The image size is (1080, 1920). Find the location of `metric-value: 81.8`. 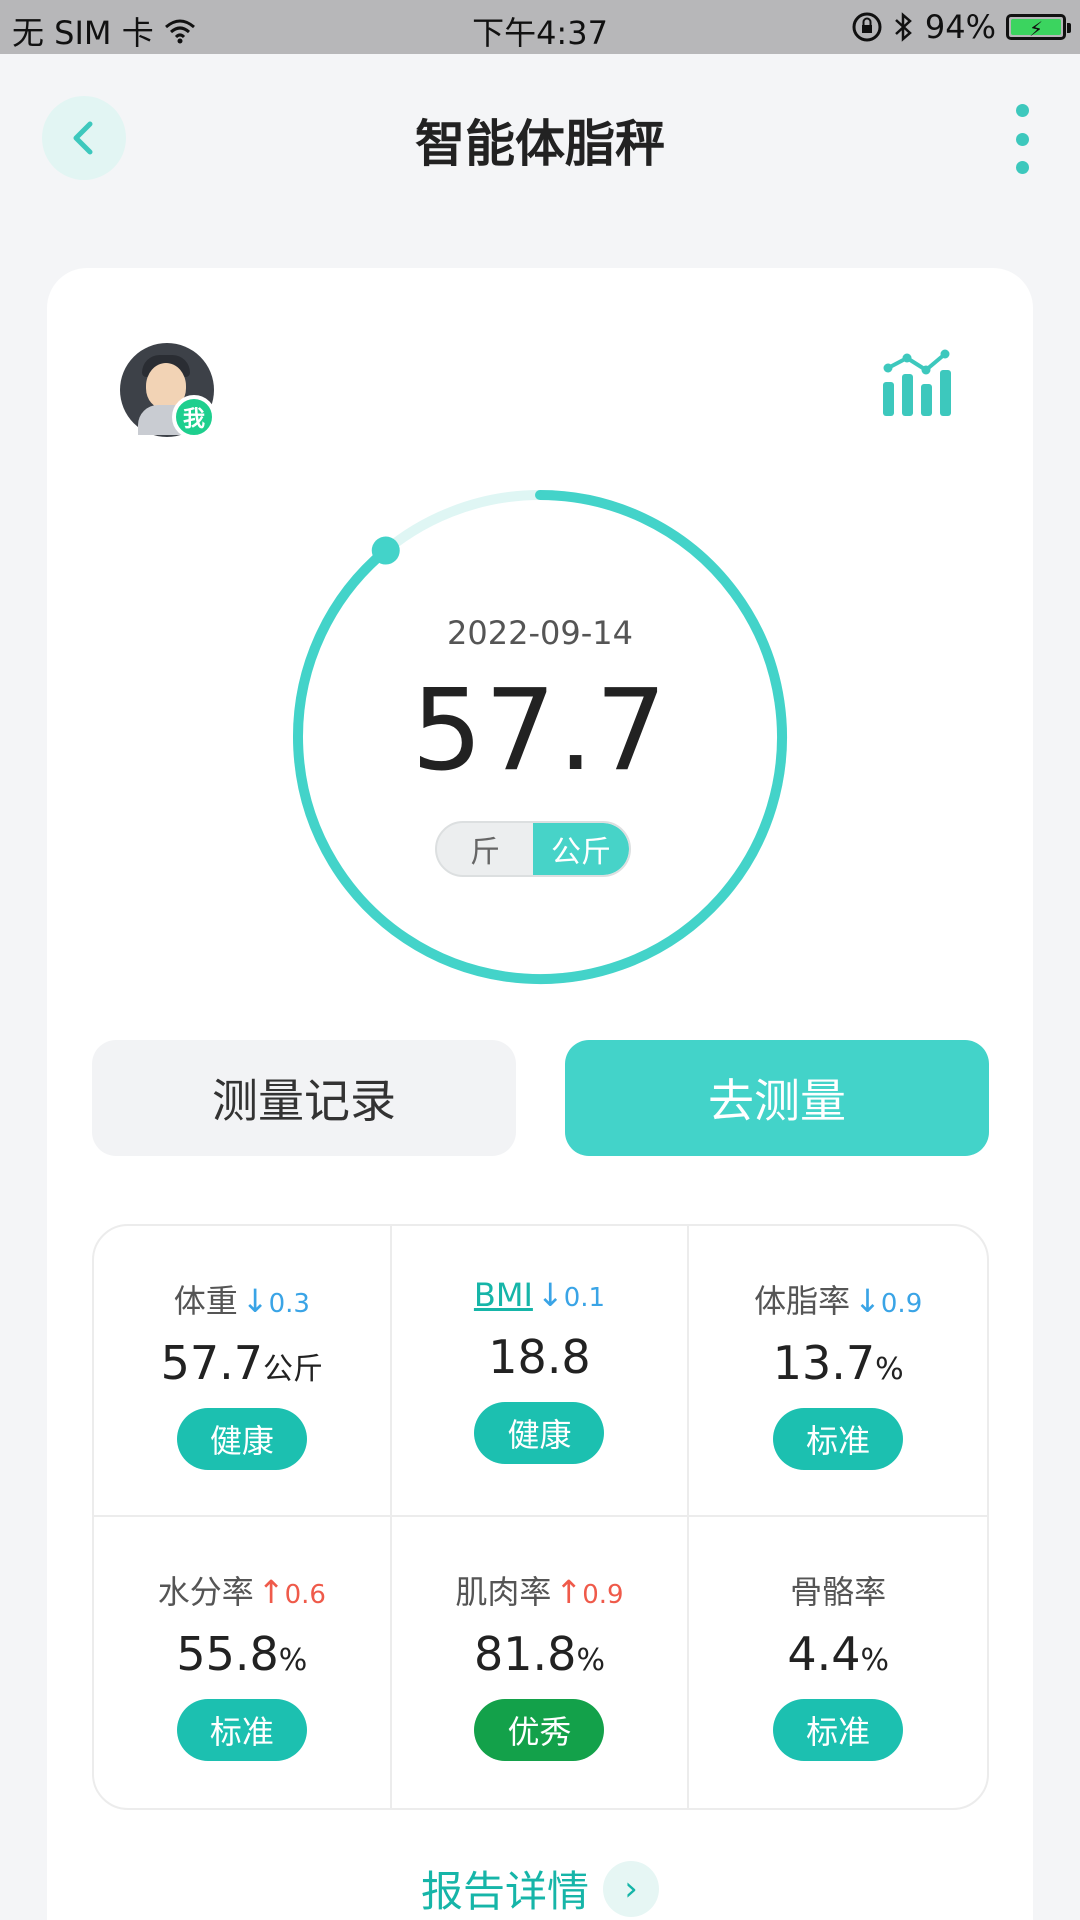

metric-value: 81.8 is located at coordinates (525, 1654).